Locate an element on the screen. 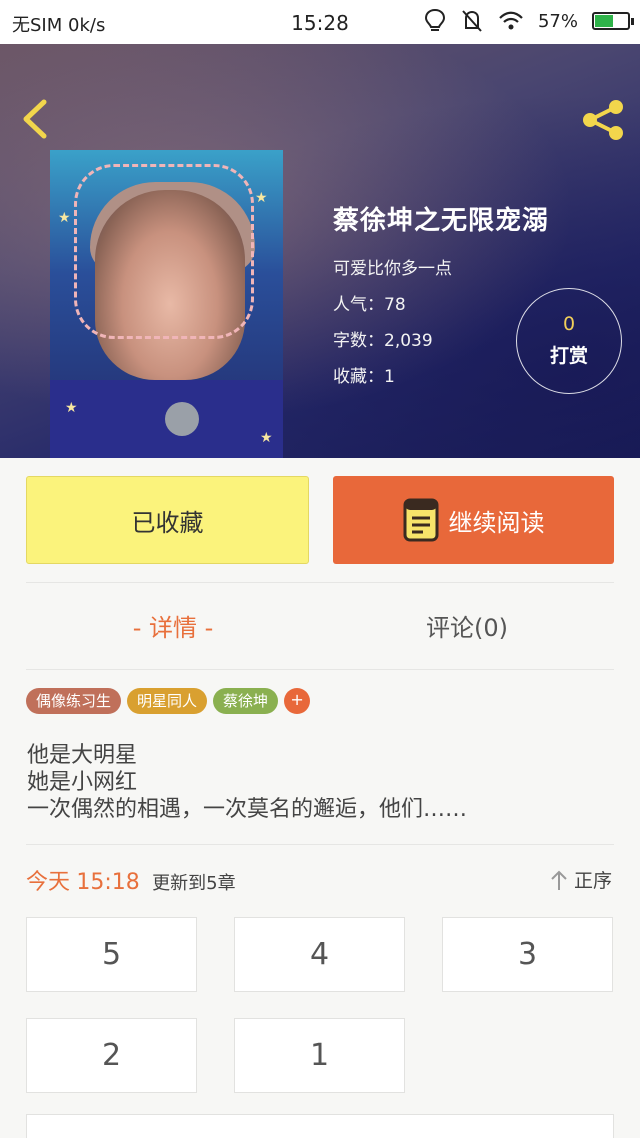 The width and height of the screenshot is (640, 1138). arrow-up-icon is located at coordinates (559, 880).